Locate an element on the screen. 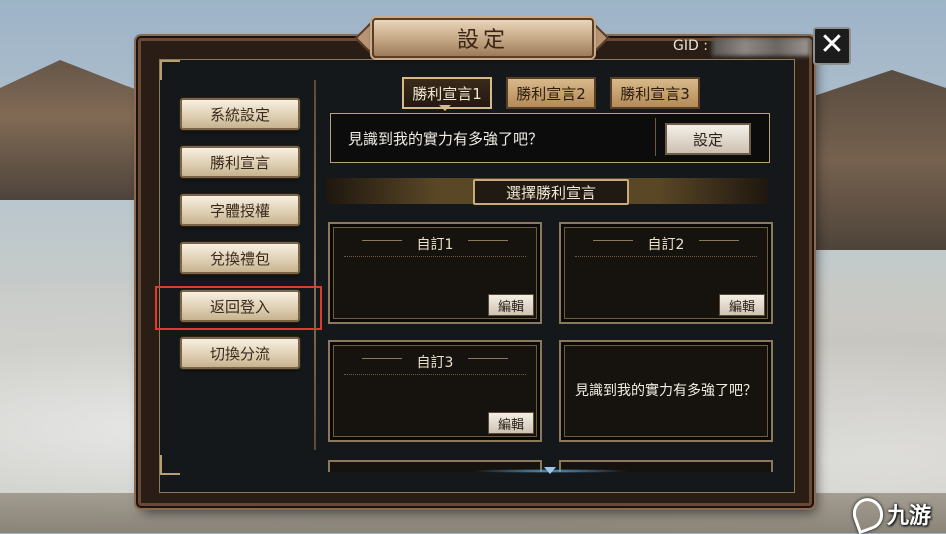  background-building-right is located at coordinates (878, 160).